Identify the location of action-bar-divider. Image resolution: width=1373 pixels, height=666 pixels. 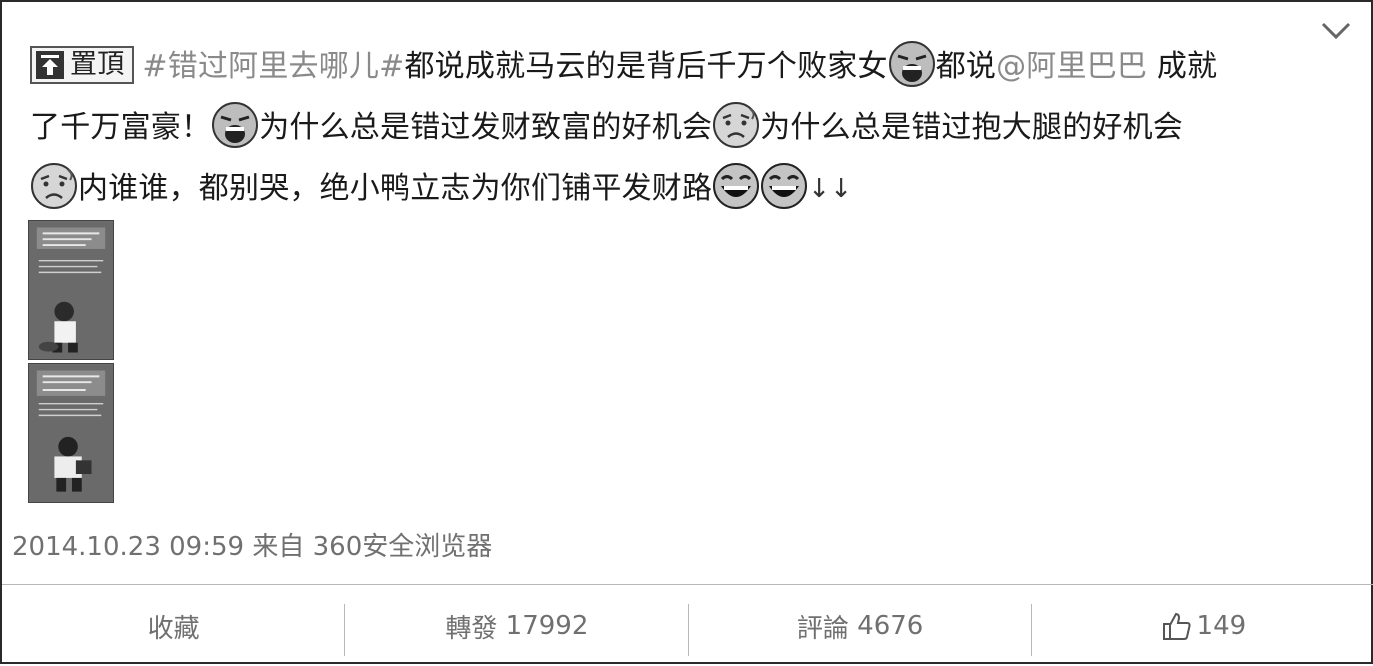
(687, 584).